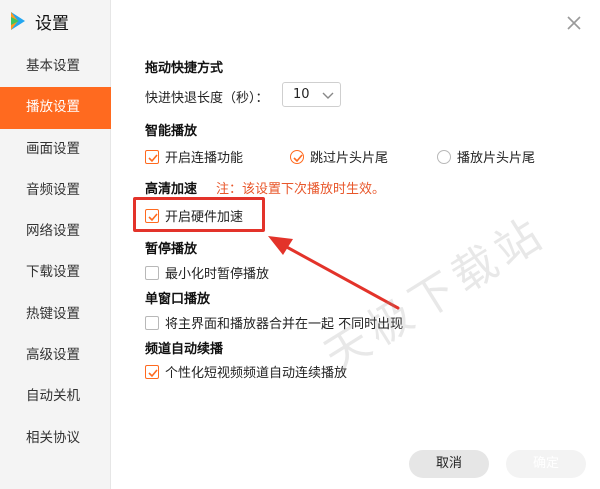 The image size is (600, 489). Describe the element at coordinates (171, 249) in the screenshot. I see `section-title-pause-play: 暂停播放` at that location.